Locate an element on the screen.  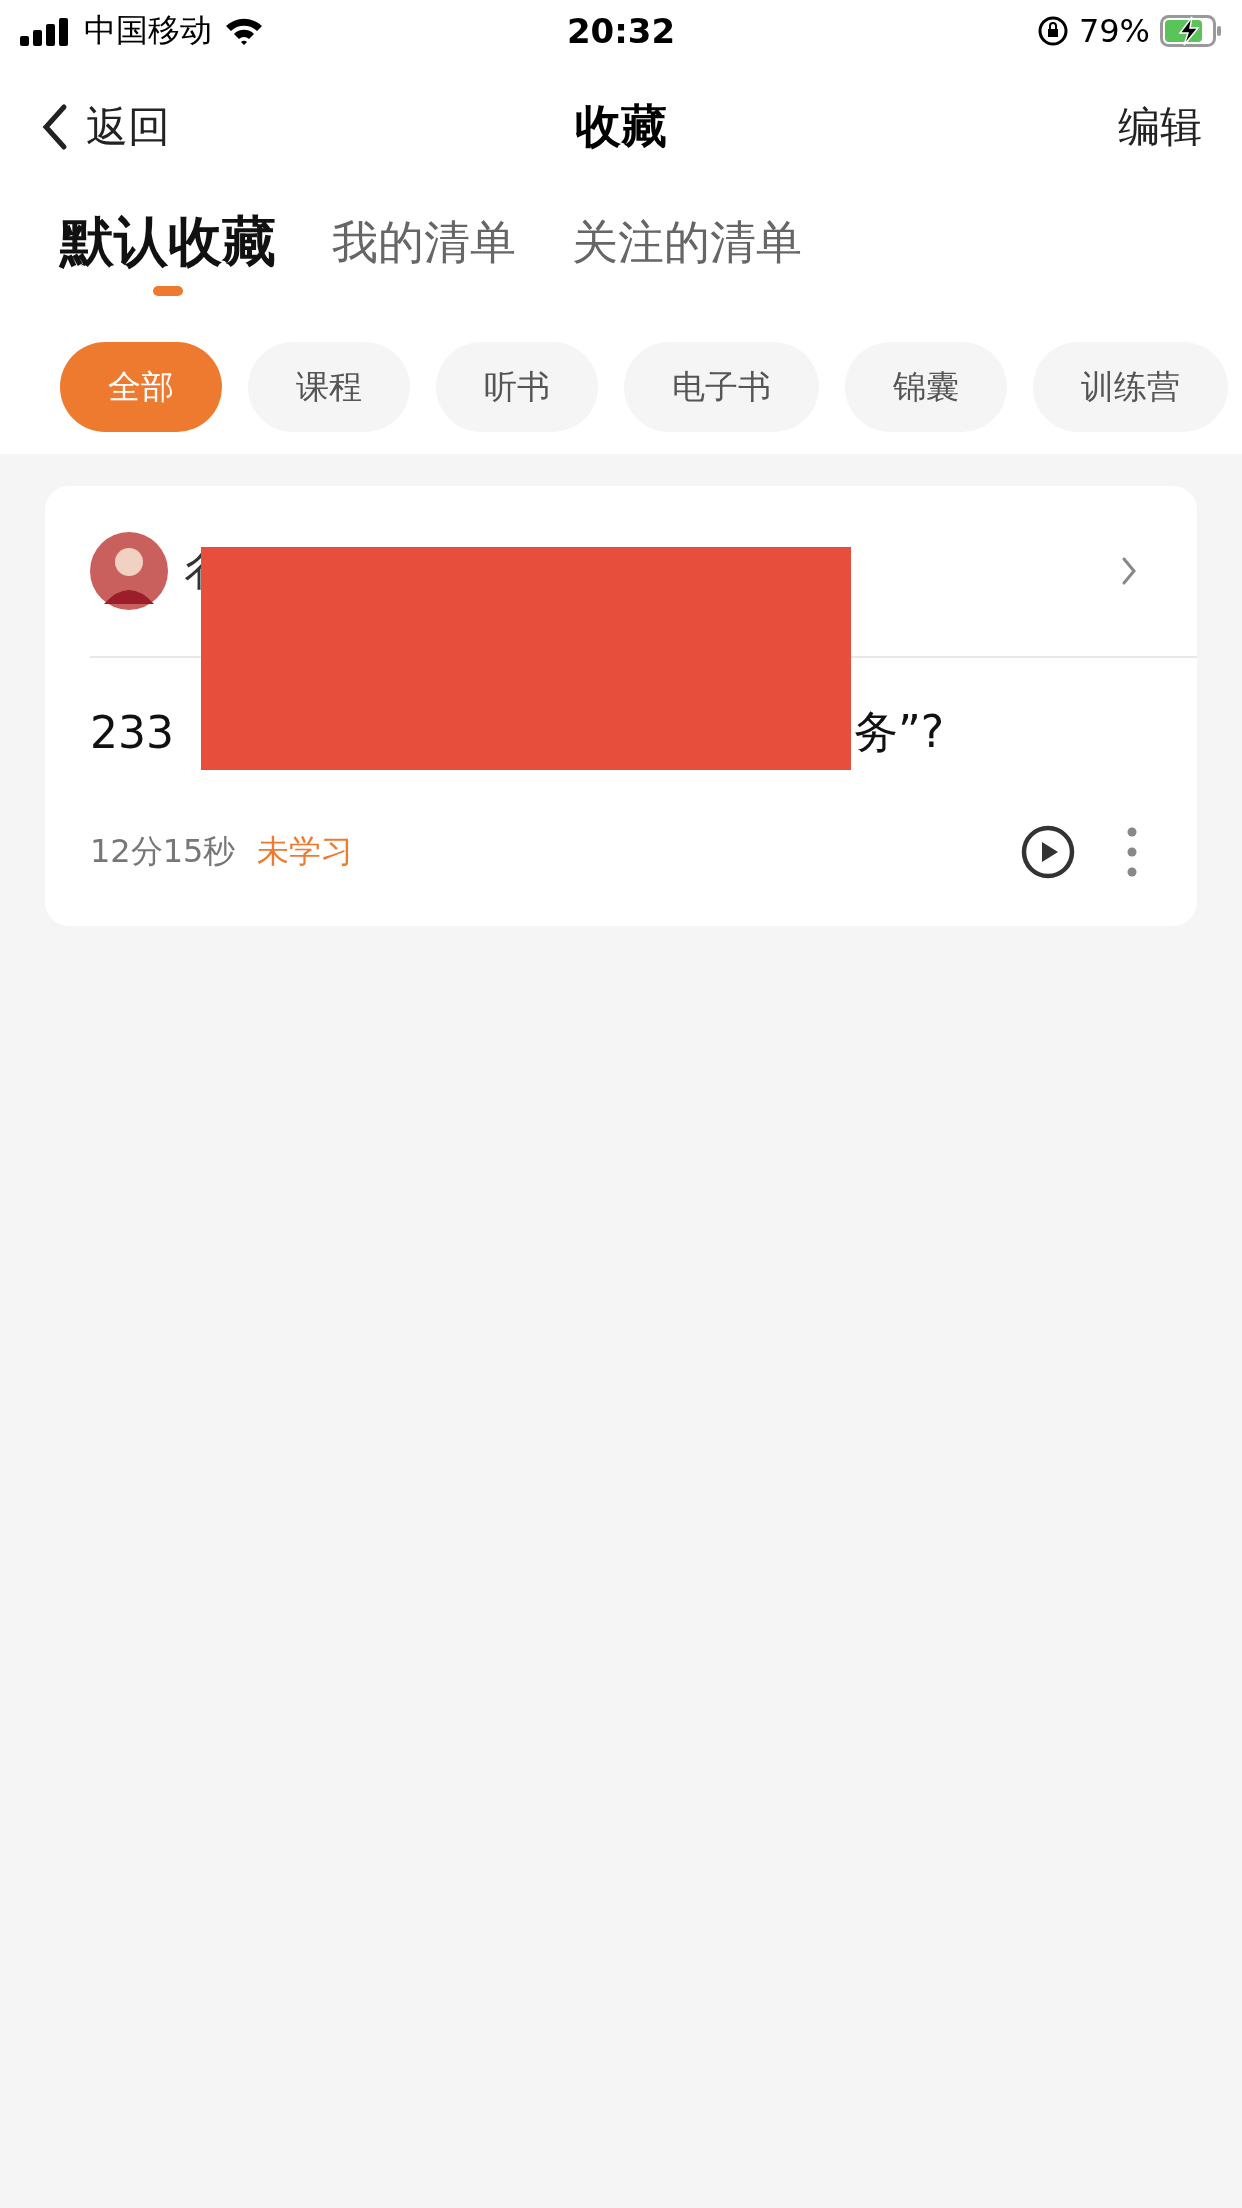
battery-percent: 79% is located at coordinates (1114, 31).